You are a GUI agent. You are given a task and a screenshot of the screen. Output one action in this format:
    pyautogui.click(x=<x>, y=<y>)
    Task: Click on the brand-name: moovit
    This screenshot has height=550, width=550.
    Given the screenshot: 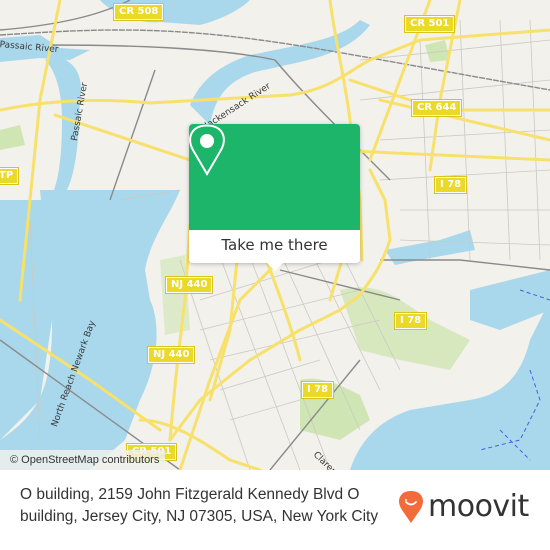 What is the action you would take?
    pyautogui.click(x=478, y=506)
    